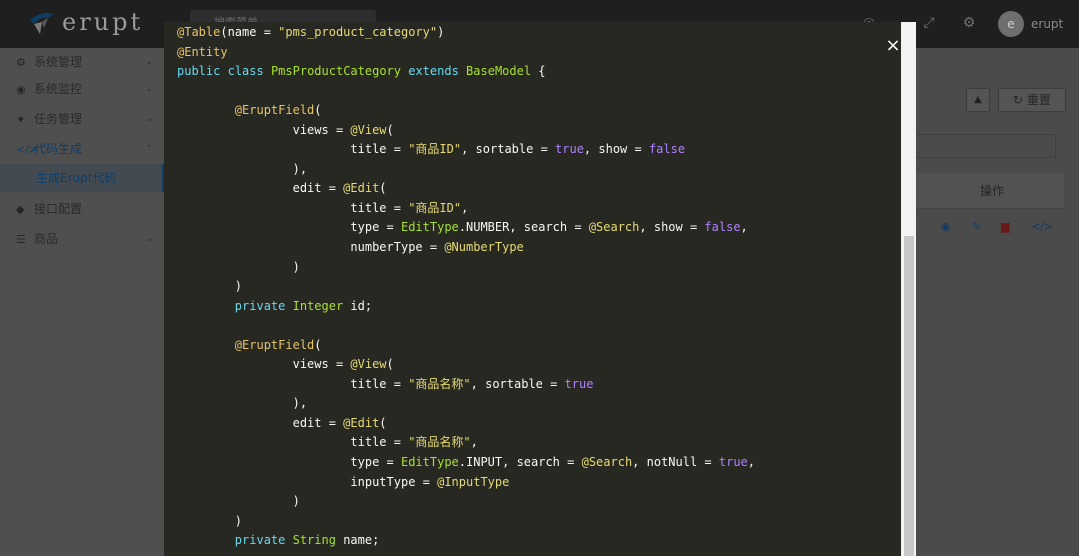 The image size is (1079, 556). I want to click on refresh-icon: ↻, so click(1020, 100).